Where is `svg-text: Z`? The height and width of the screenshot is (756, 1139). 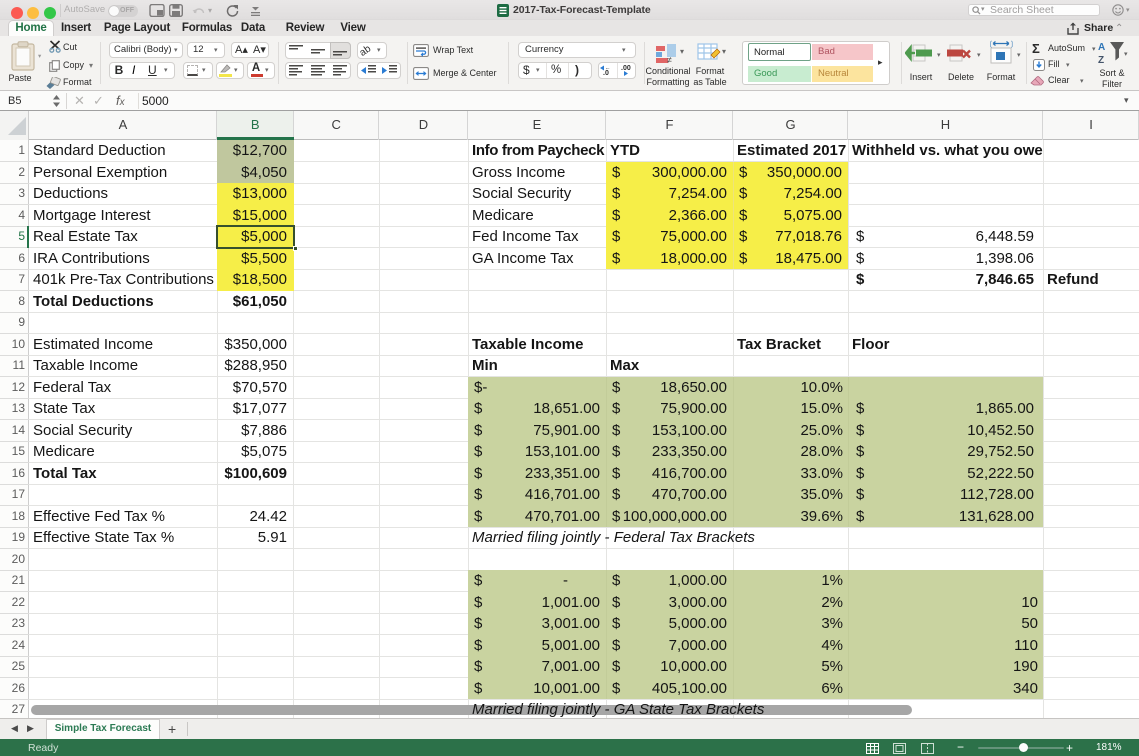
svg-text: Z is located at coordinates (1101, 60).